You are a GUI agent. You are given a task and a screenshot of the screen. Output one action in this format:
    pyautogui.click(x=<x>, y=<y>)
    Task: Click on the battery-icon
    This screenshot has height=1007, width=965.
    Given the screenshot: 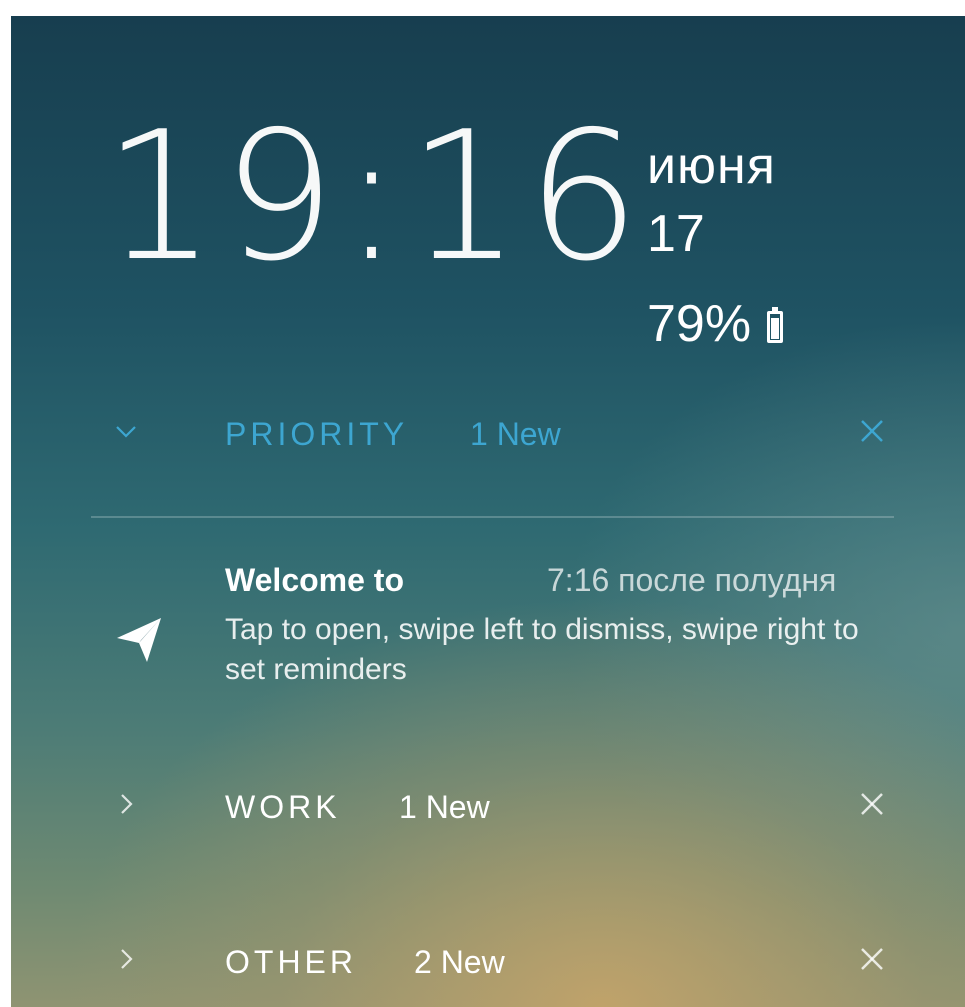 What is the action you would take?
    pyautogui.click(x=775, y=325)
    